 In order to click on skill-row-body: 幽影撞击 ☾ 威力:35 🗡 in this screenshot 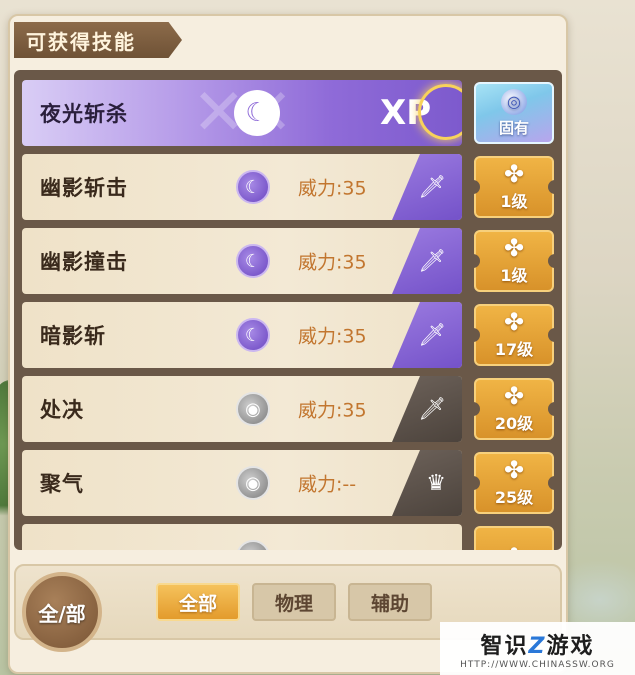, I will do `click(242, 261)`.